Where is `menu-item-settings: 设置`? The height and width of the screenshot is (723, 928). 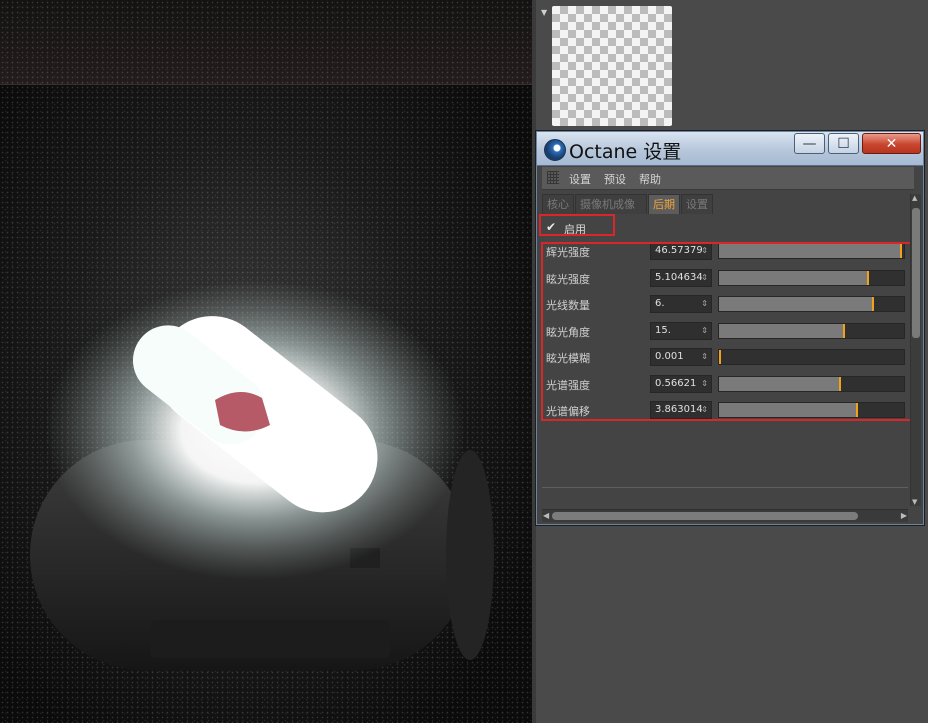 menu-item-settings: 设置 is located at coordinates (580, 179).